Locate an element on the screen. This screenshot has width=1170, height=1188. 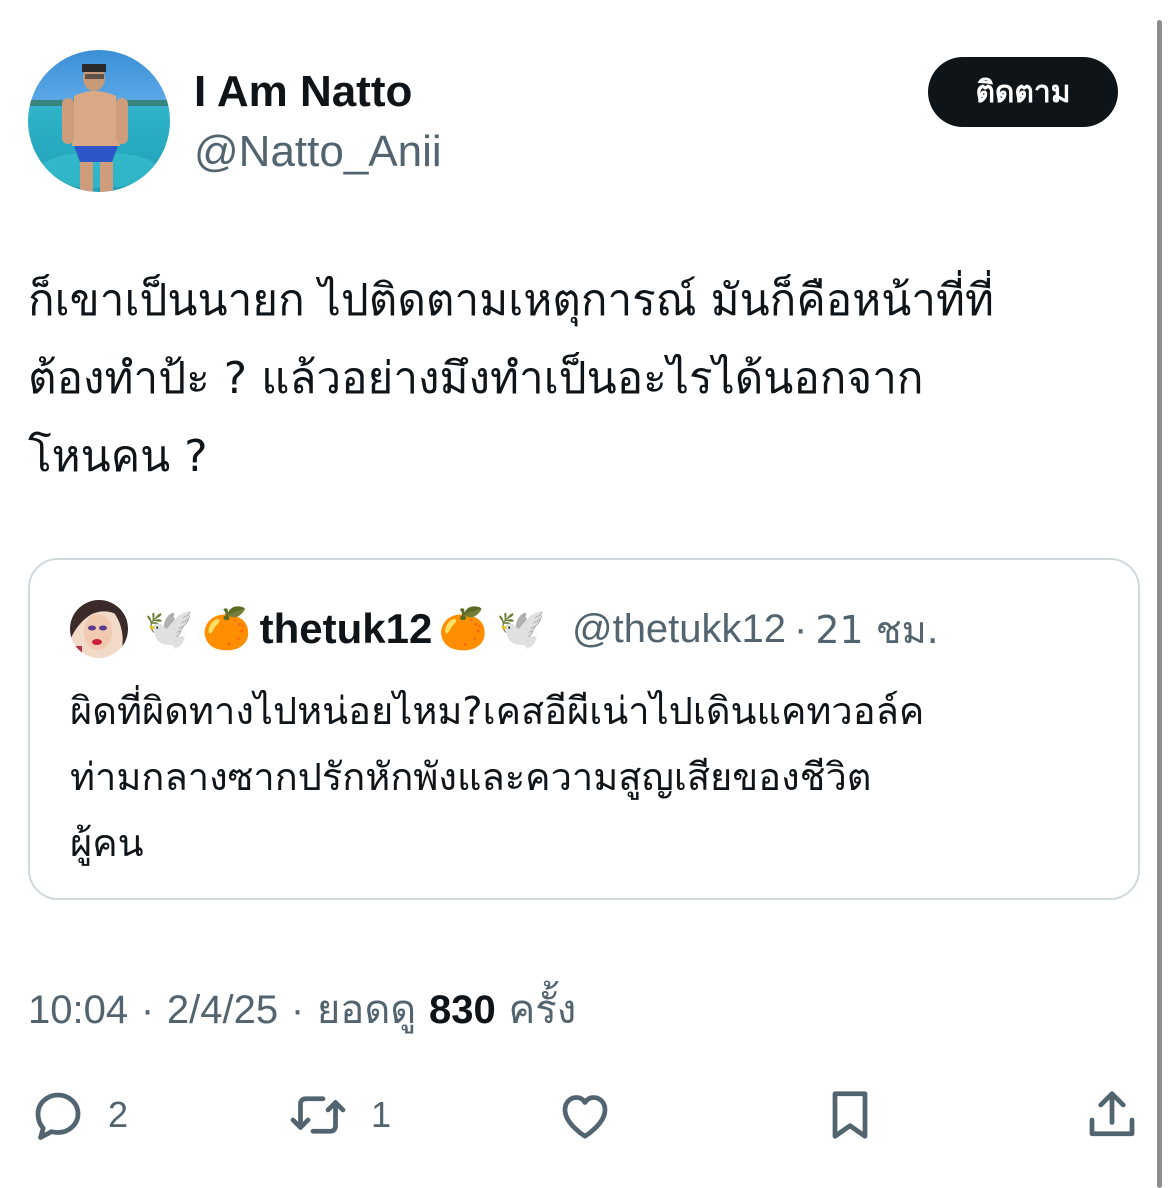
follow-button: ติดตาม is located at coordinates (1023, 92).